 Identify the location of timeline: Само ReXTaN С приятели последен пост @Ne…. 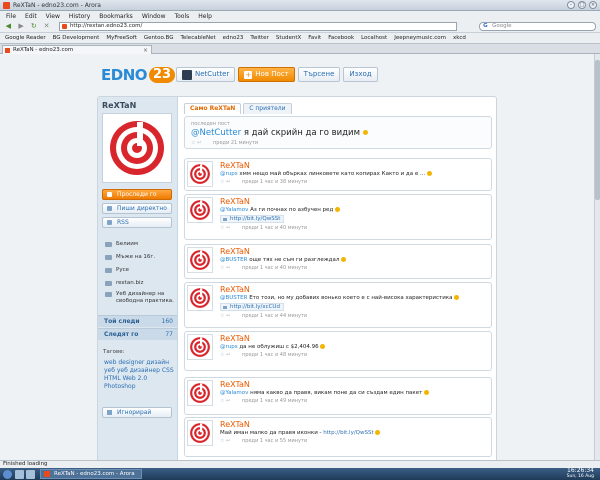
(338, 126).